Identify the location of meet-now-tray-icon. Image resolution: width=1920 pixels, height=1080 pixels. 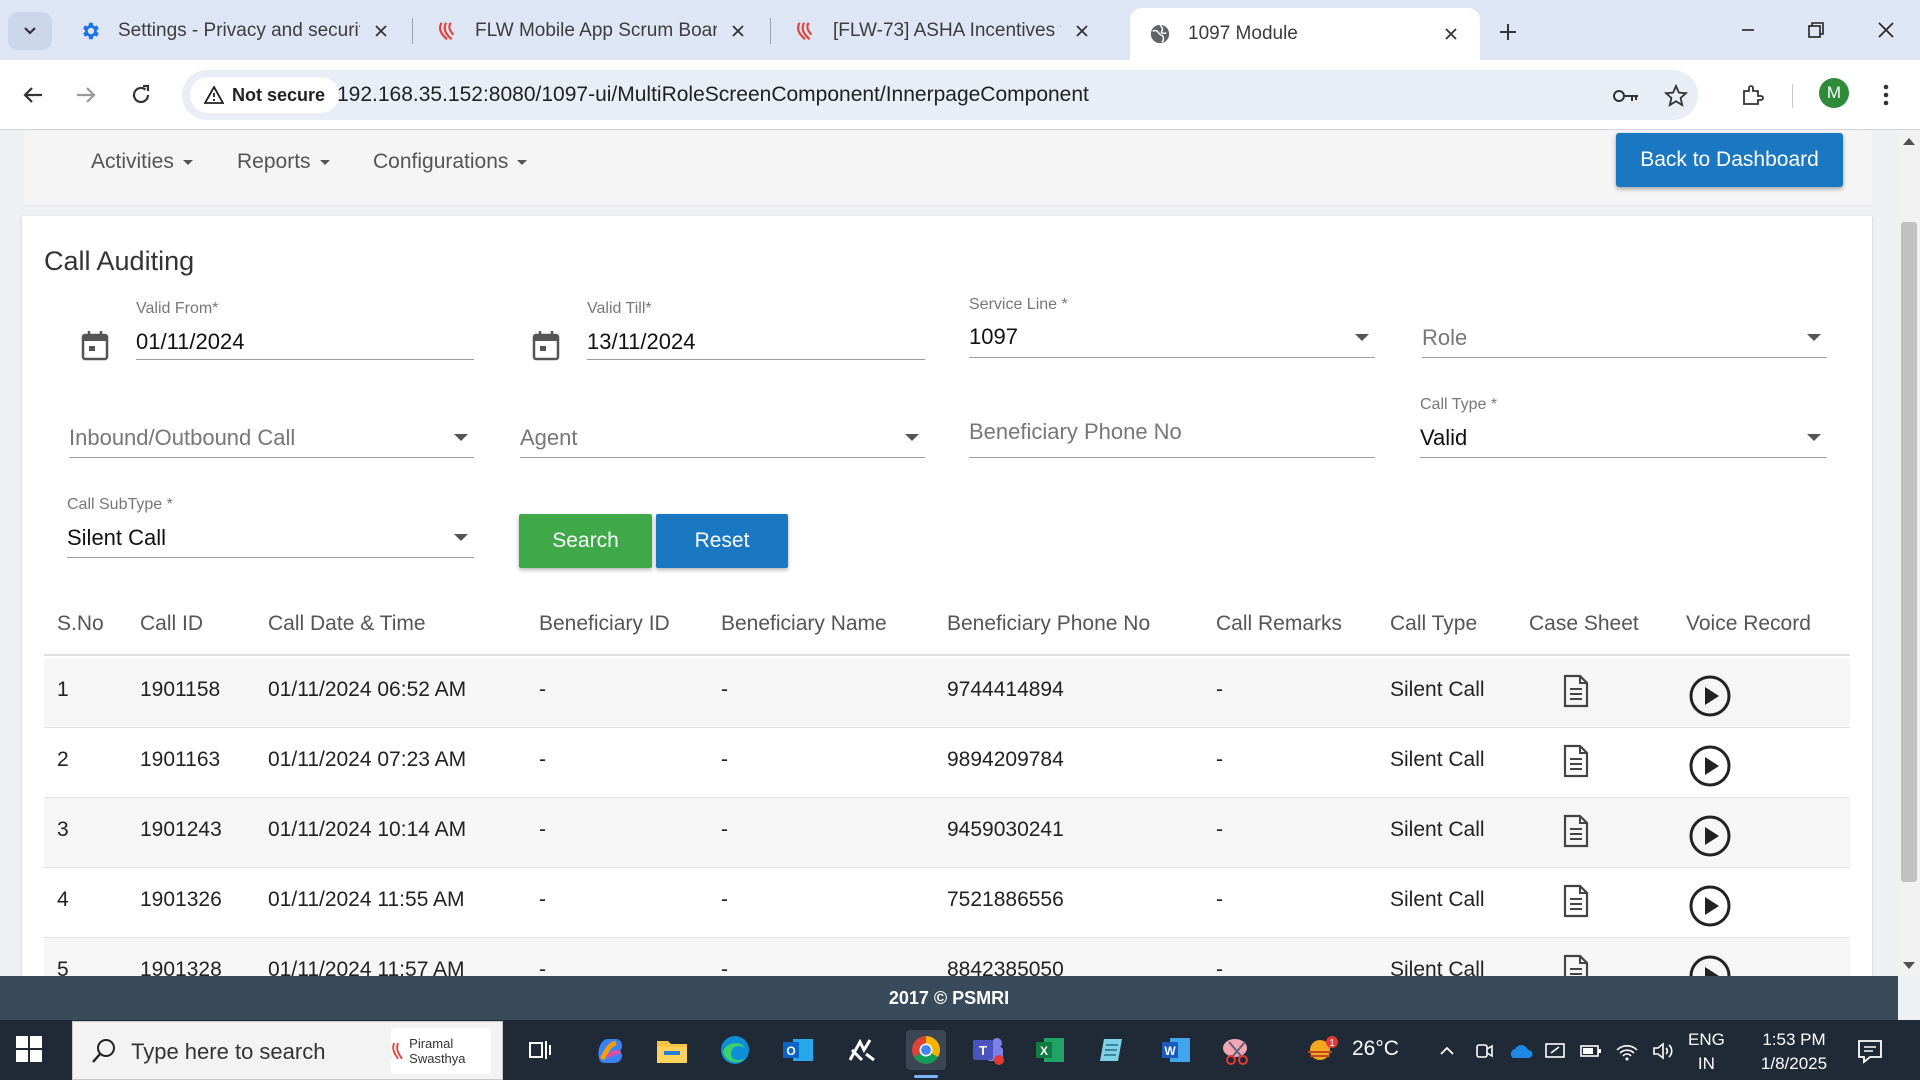
(1484, 1051).